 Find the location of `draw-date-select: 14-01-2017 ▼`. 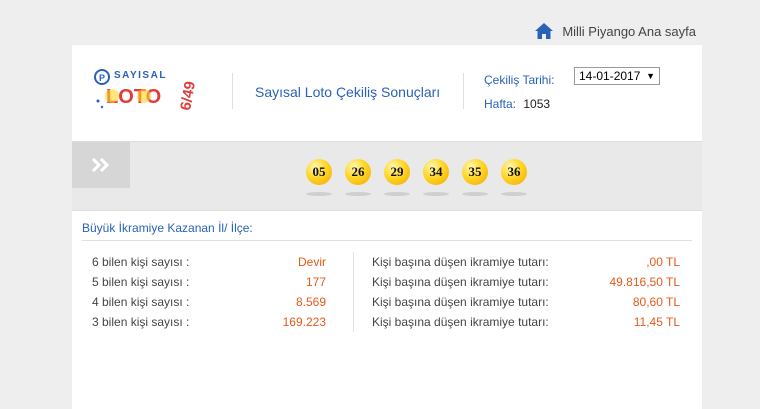

draw-date-select: 14-01-2017 ▼ is located at coordinates (617, 76).